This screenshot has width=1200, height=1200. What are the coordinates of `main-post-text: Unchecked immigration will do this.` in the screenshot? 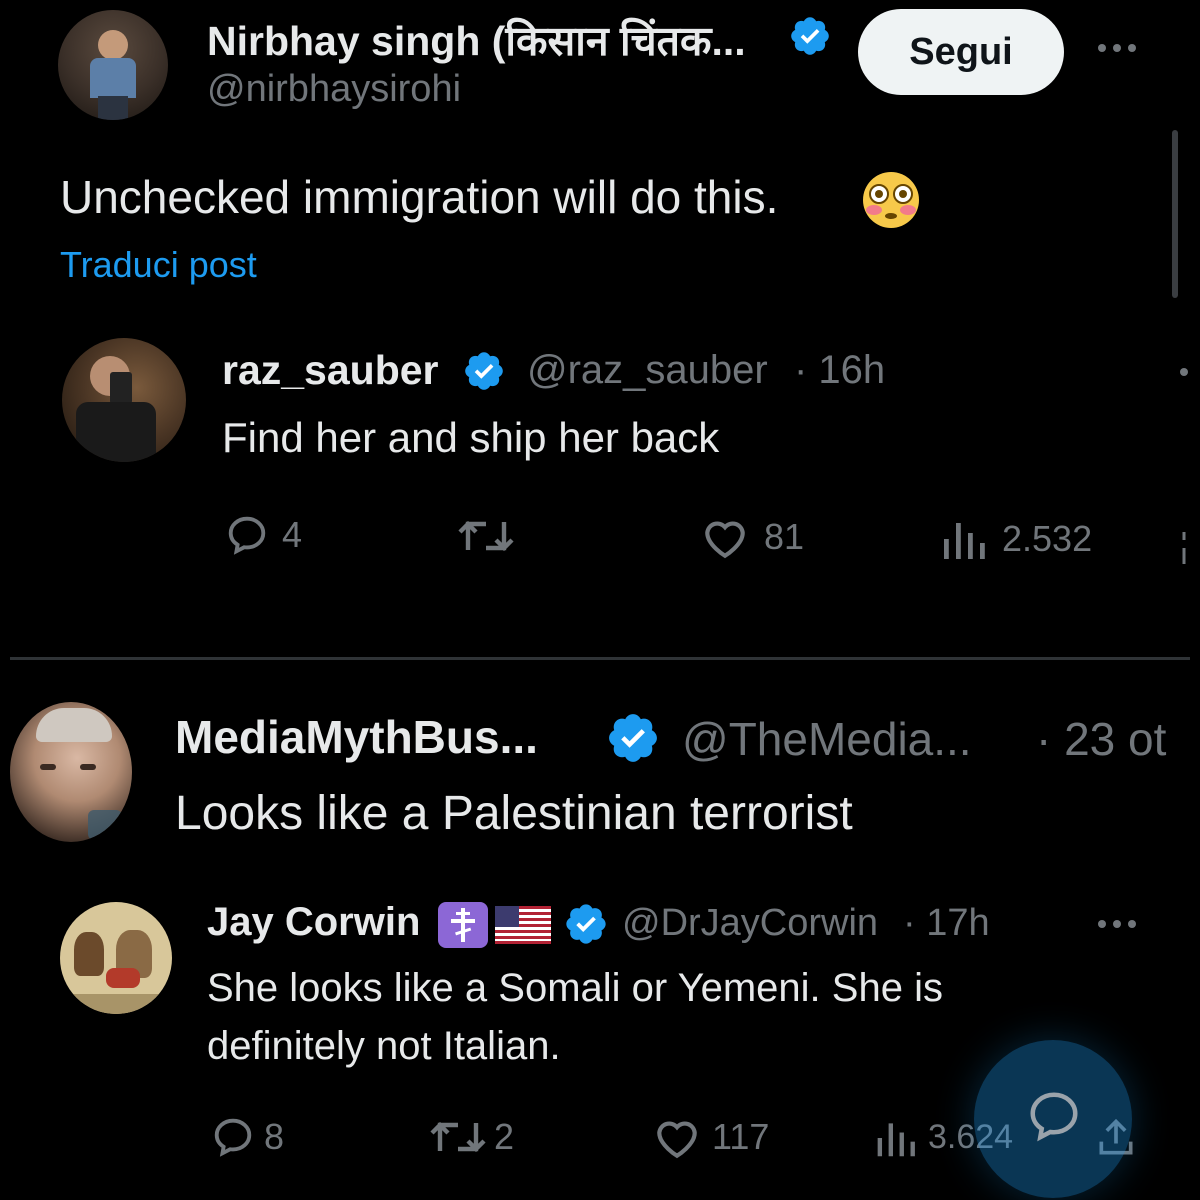 It's located at (419, 197).